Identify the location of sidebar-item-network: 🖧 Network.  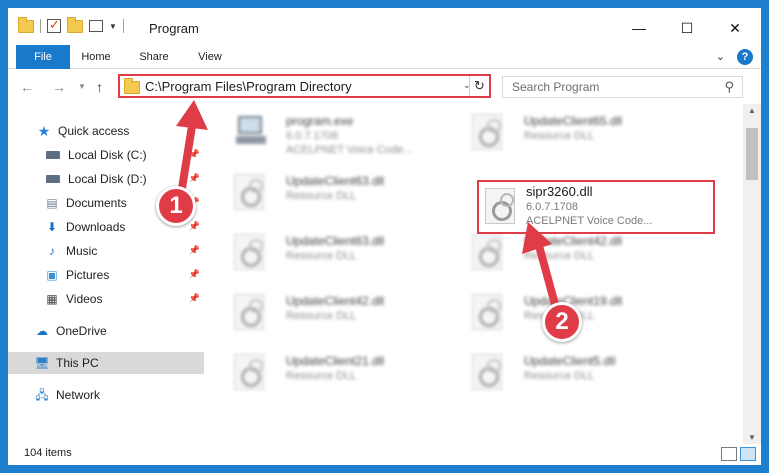
(106, 395).